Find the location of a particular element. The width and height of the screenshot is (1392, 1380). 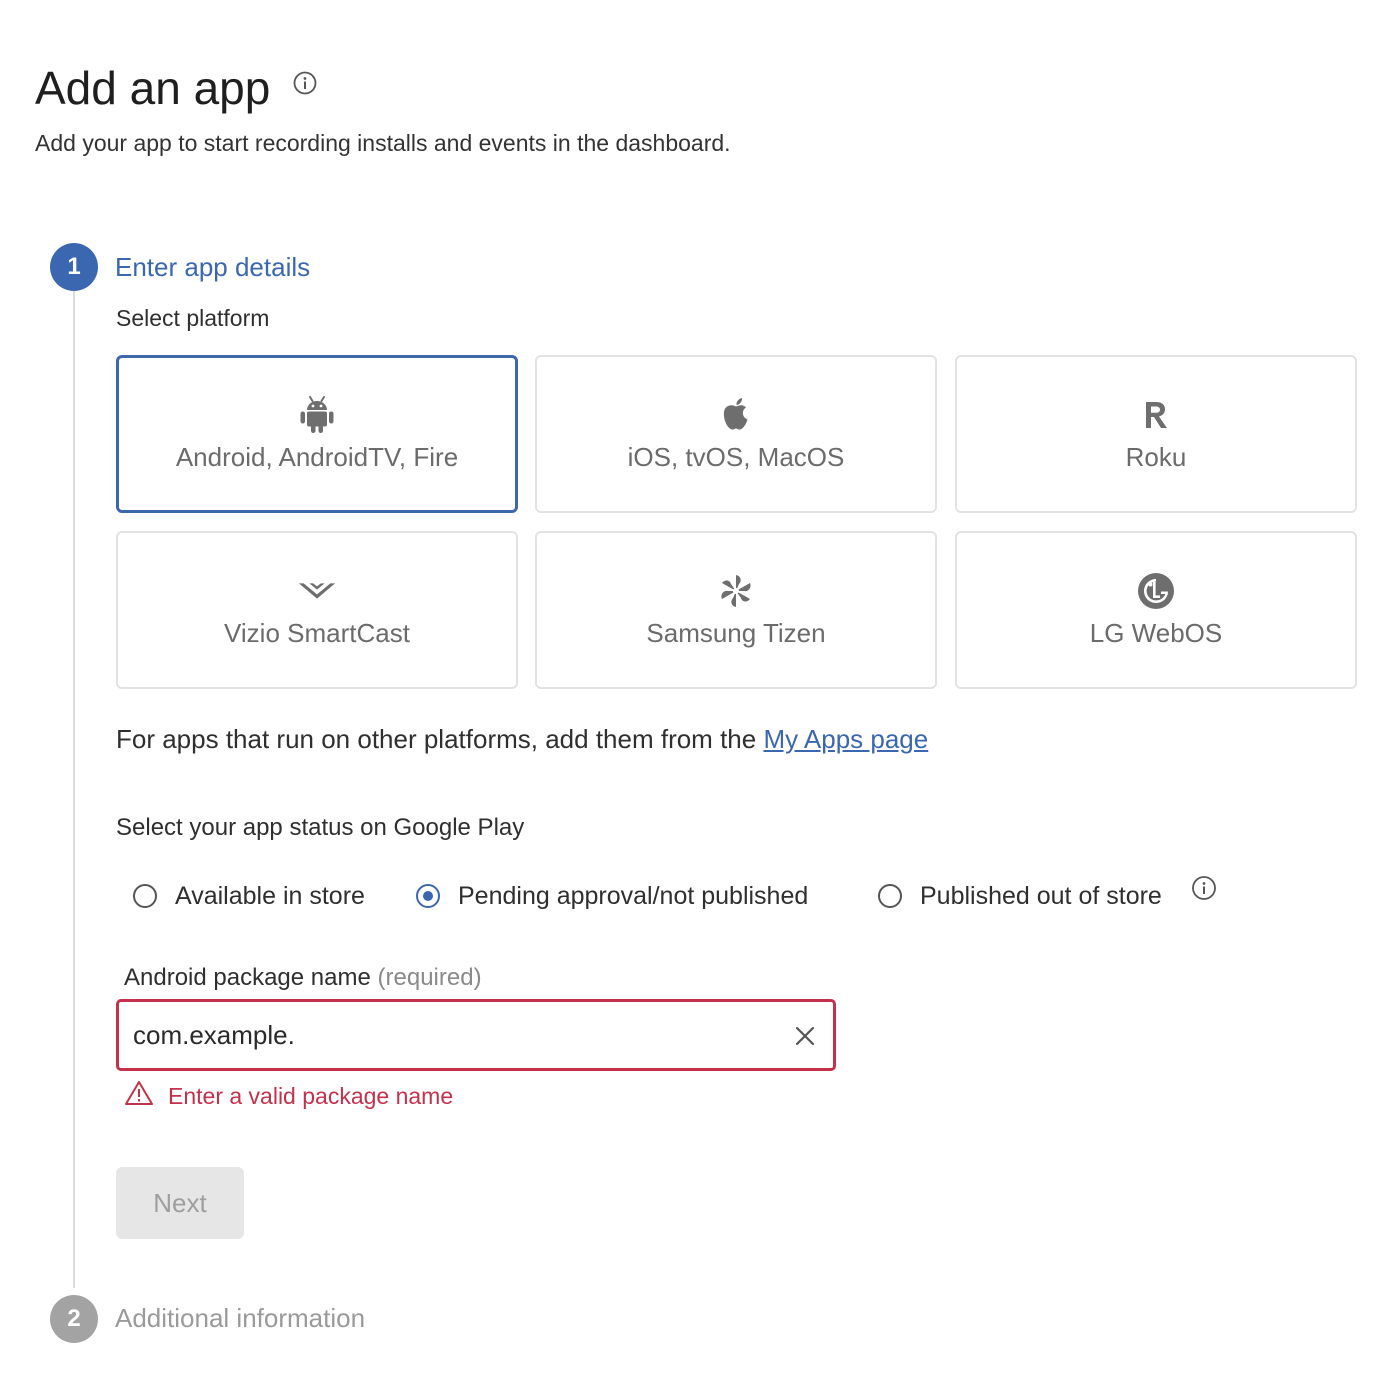

radio-label: Published out of store is located at coordinates (1041, 896).